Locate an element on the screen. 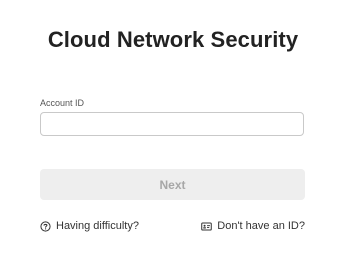 Image resolution: width=346 pixels, height=259 pixels. account-id-input is located at coordinates (172, 124).